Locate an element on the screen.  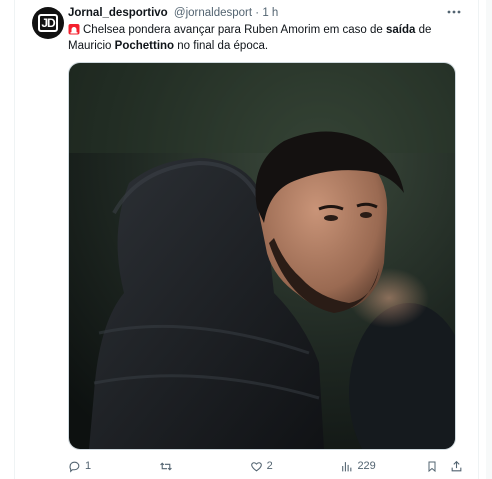
like-count: 2 is located at coordinates (269, 466).